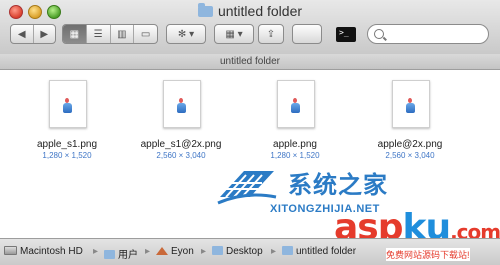 The width and height of the screenshot is (500, 265). Describe the element at coordinates (260, 11) in the screenshot. I see `window-title-text: untitled folder` at that location.